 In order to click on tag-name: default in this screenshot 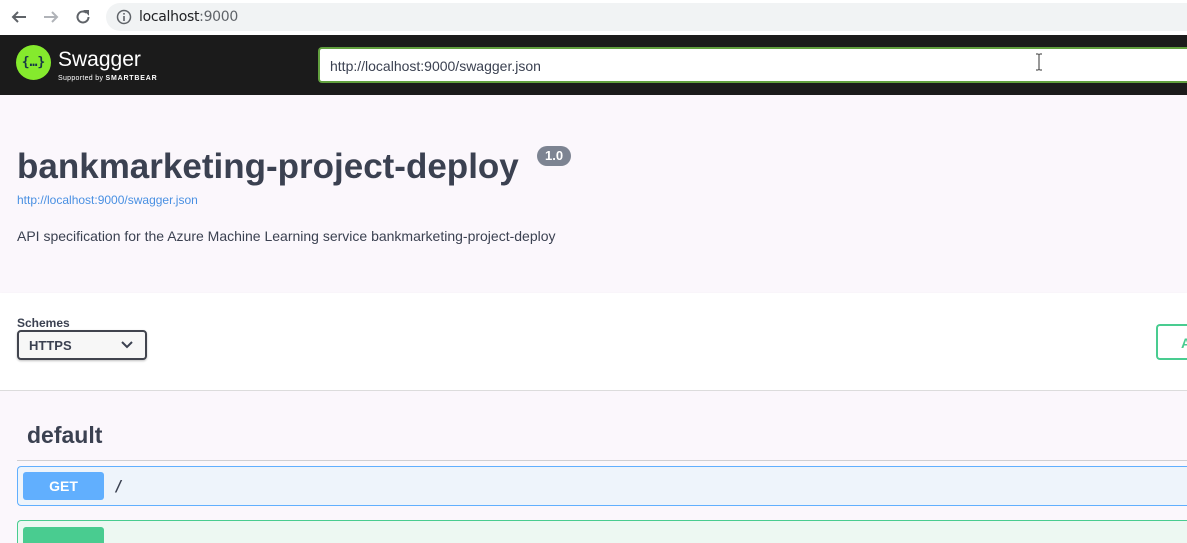, I will do `click(65, 435)`.